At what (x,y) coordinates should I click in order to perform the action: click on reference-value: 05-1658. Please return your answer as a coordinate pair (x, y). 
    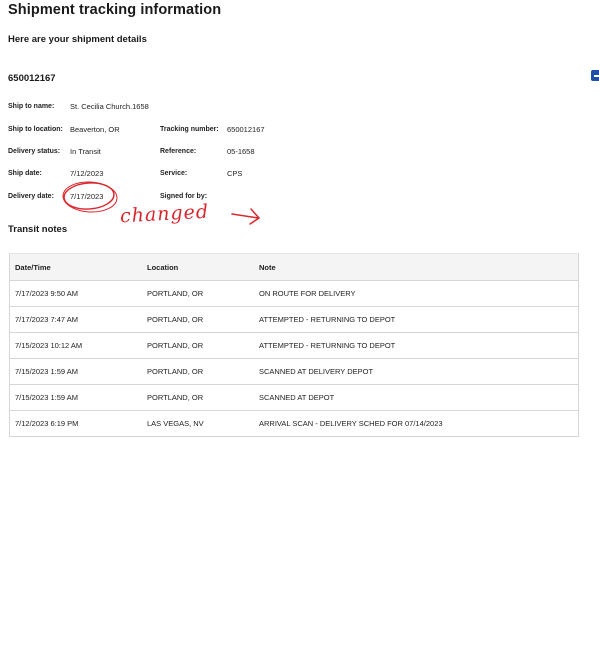
    Looking at the image, I should click on (241, 151).